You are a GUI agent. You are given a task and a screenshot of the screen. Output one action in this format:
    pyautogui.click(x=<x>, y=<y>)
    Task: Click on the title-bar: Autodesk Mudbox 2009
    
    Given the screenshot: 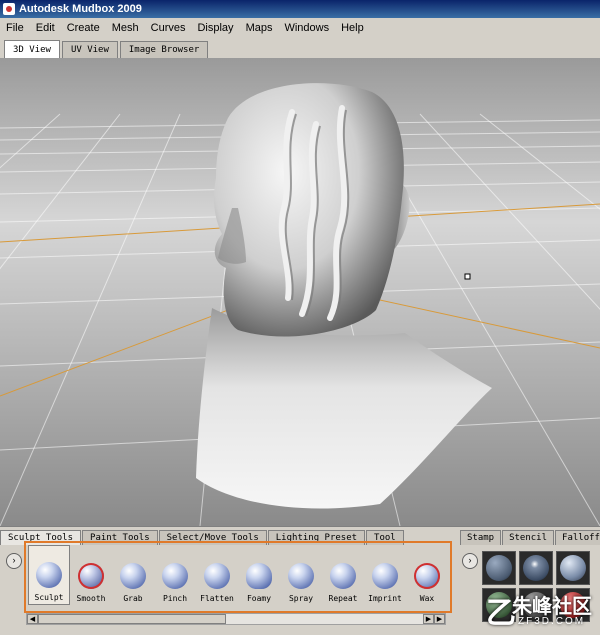 What is the action you would take?
    pyautogui.click(x=300, y=9)
    